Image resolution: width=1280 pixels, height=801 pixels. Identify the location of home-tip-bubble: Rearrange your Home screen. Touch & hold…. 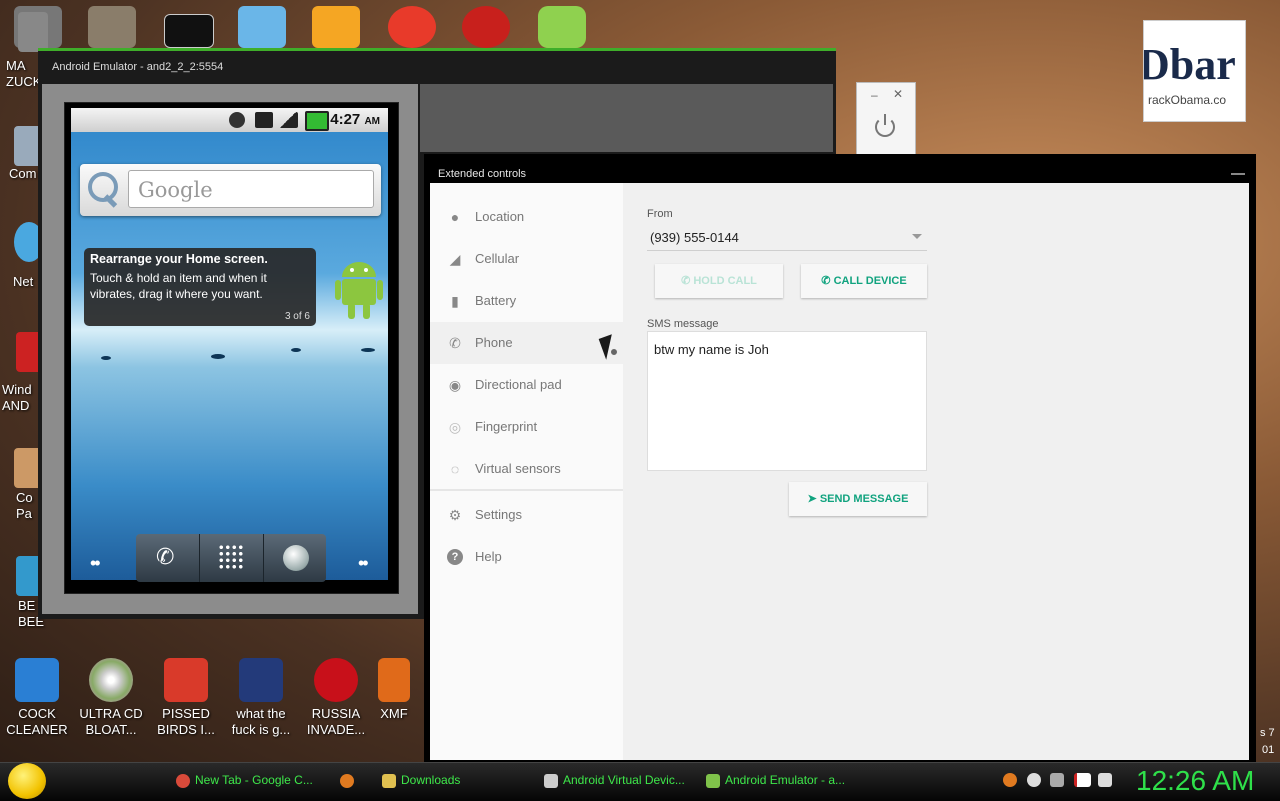
(200, 287).